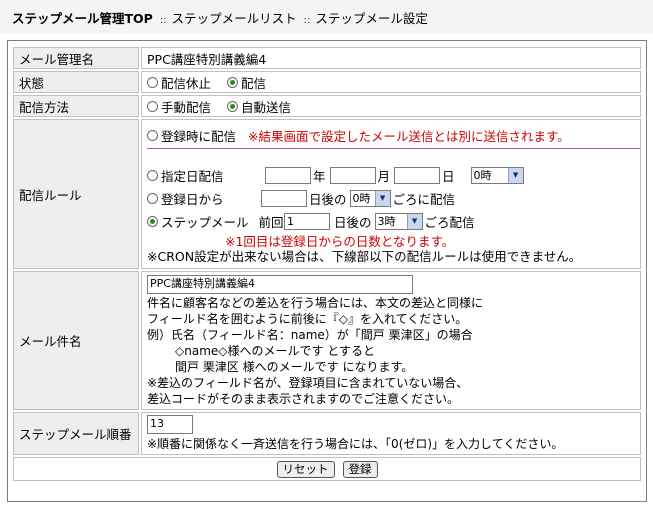 The width and height of the screenshot is (653, 509). Describe the element at coordinates (391, 106) in the screenshot. I see `method-options: 手動配信 自動送信` at that location.